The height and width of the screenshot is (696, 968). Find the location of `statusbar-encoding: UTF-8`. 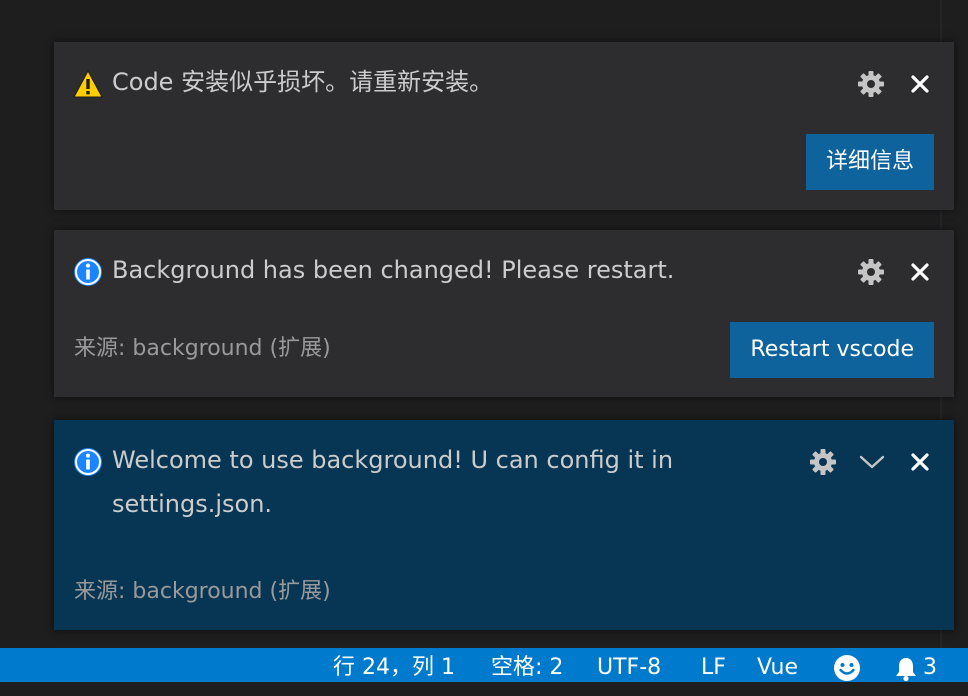

statusbar-encoding: UTF-8 is located at coordinates (629, 665).